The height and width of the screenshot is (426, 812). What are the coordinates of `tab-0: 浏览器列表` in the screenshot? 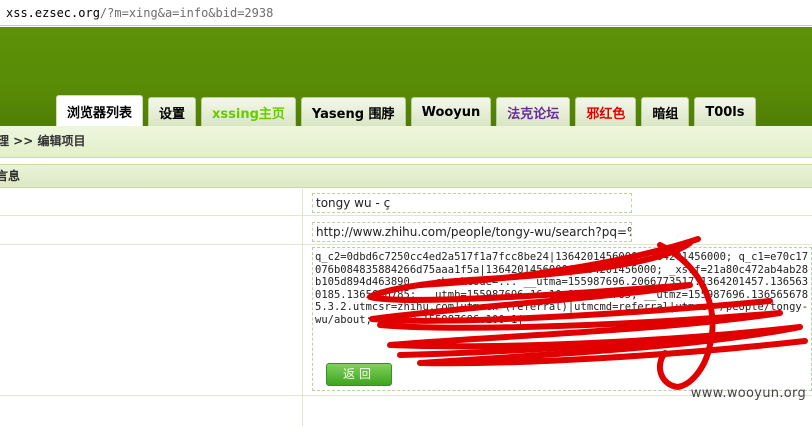 It's located at (100, 110).